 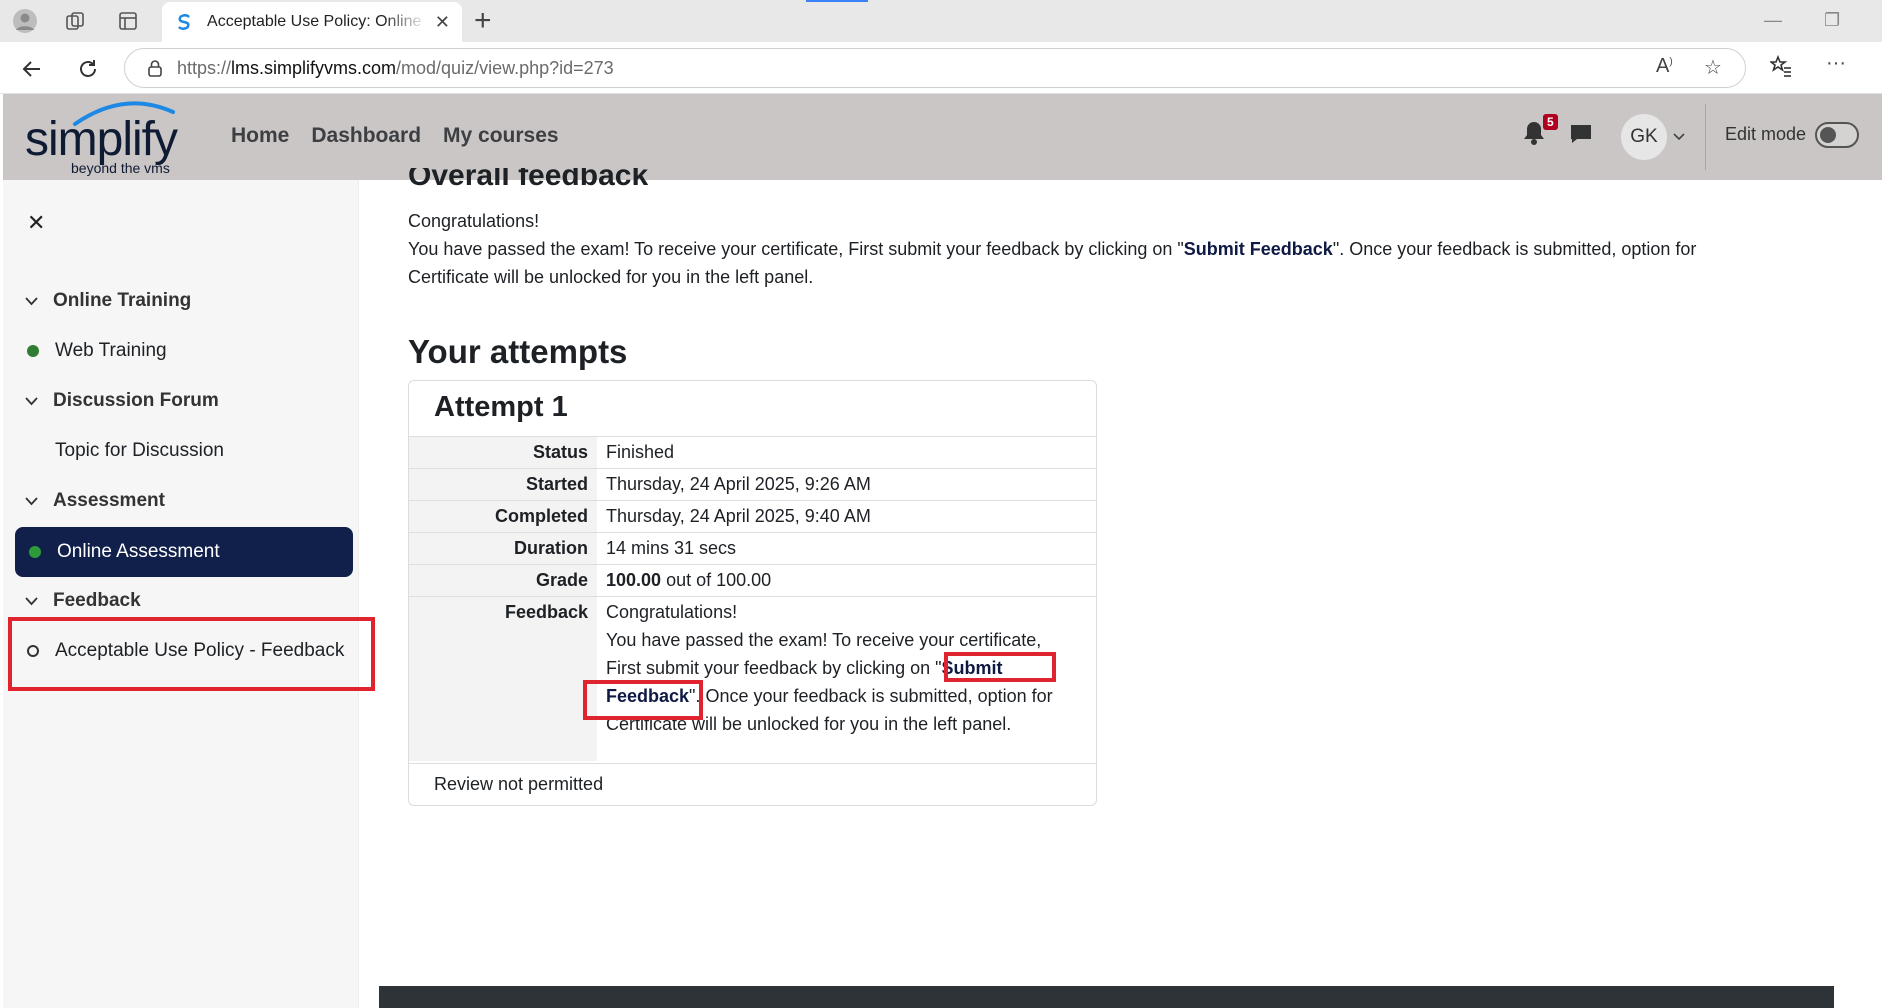 I want to click on user-avatar: GK, so click(x=1644, y=137).